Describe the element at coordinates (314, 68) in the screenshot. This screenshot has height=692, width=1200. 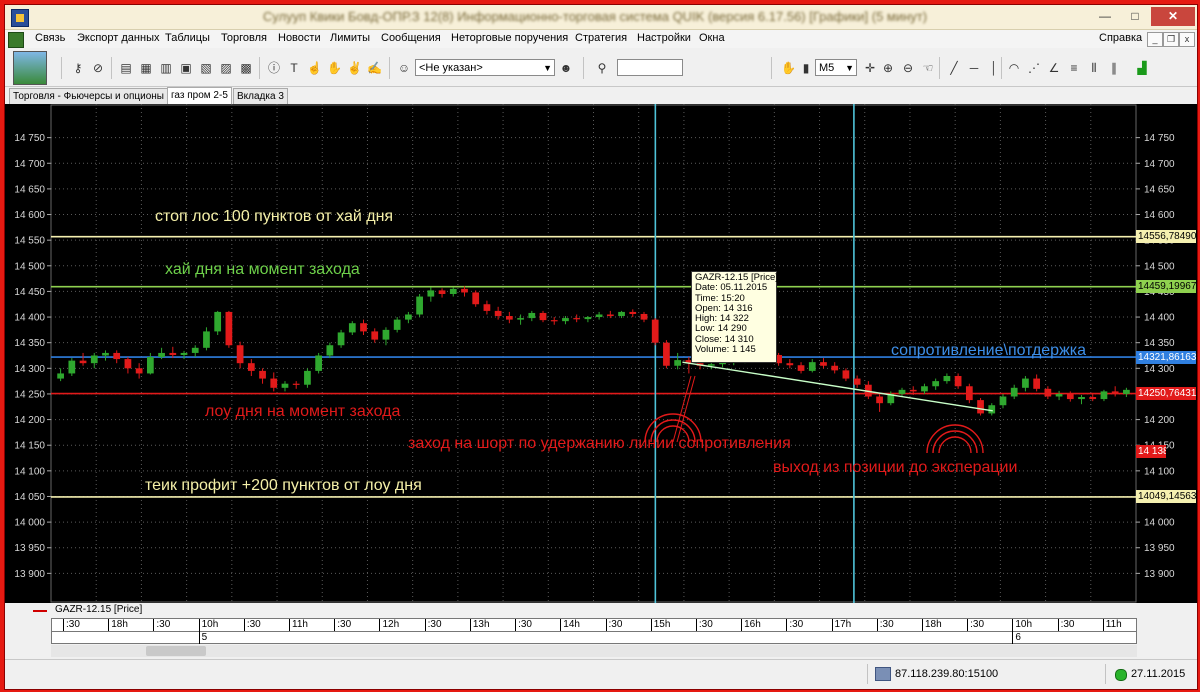
I see `hand-up-icon: ☝` at that location.